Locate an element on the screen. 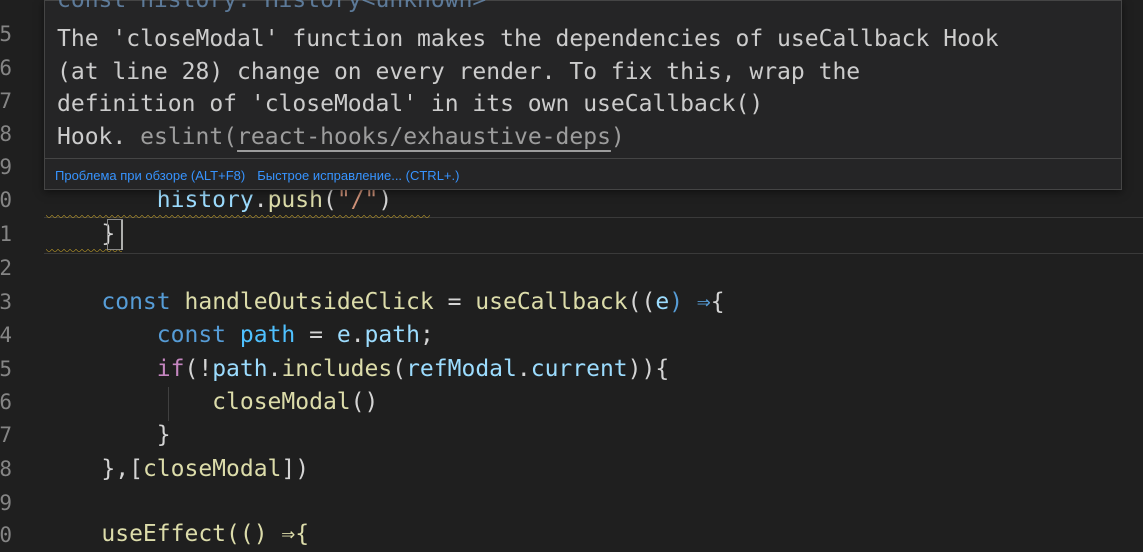  code-line: closeModal() is located at coordinates (212, 402).